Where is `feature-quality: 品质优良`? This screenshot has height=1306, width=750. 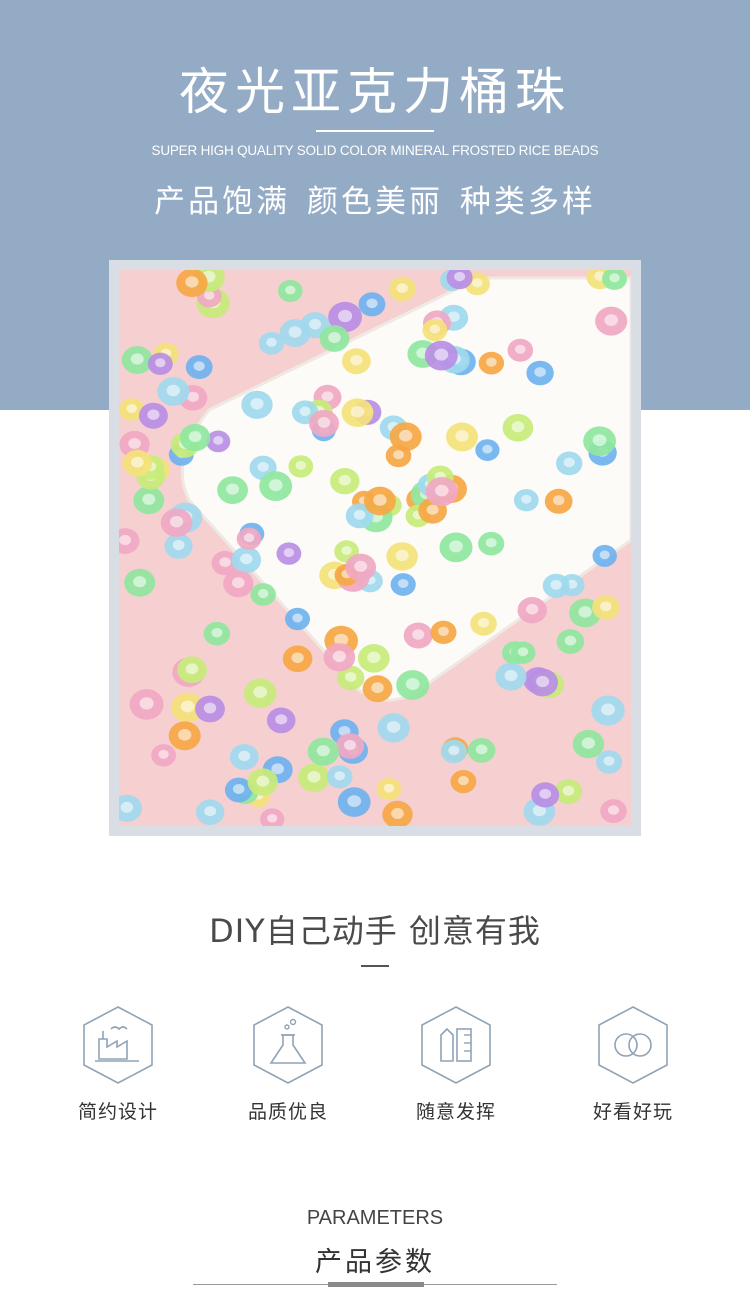
feature-quality: 品质优良 is located at coordinates (288, 1064).